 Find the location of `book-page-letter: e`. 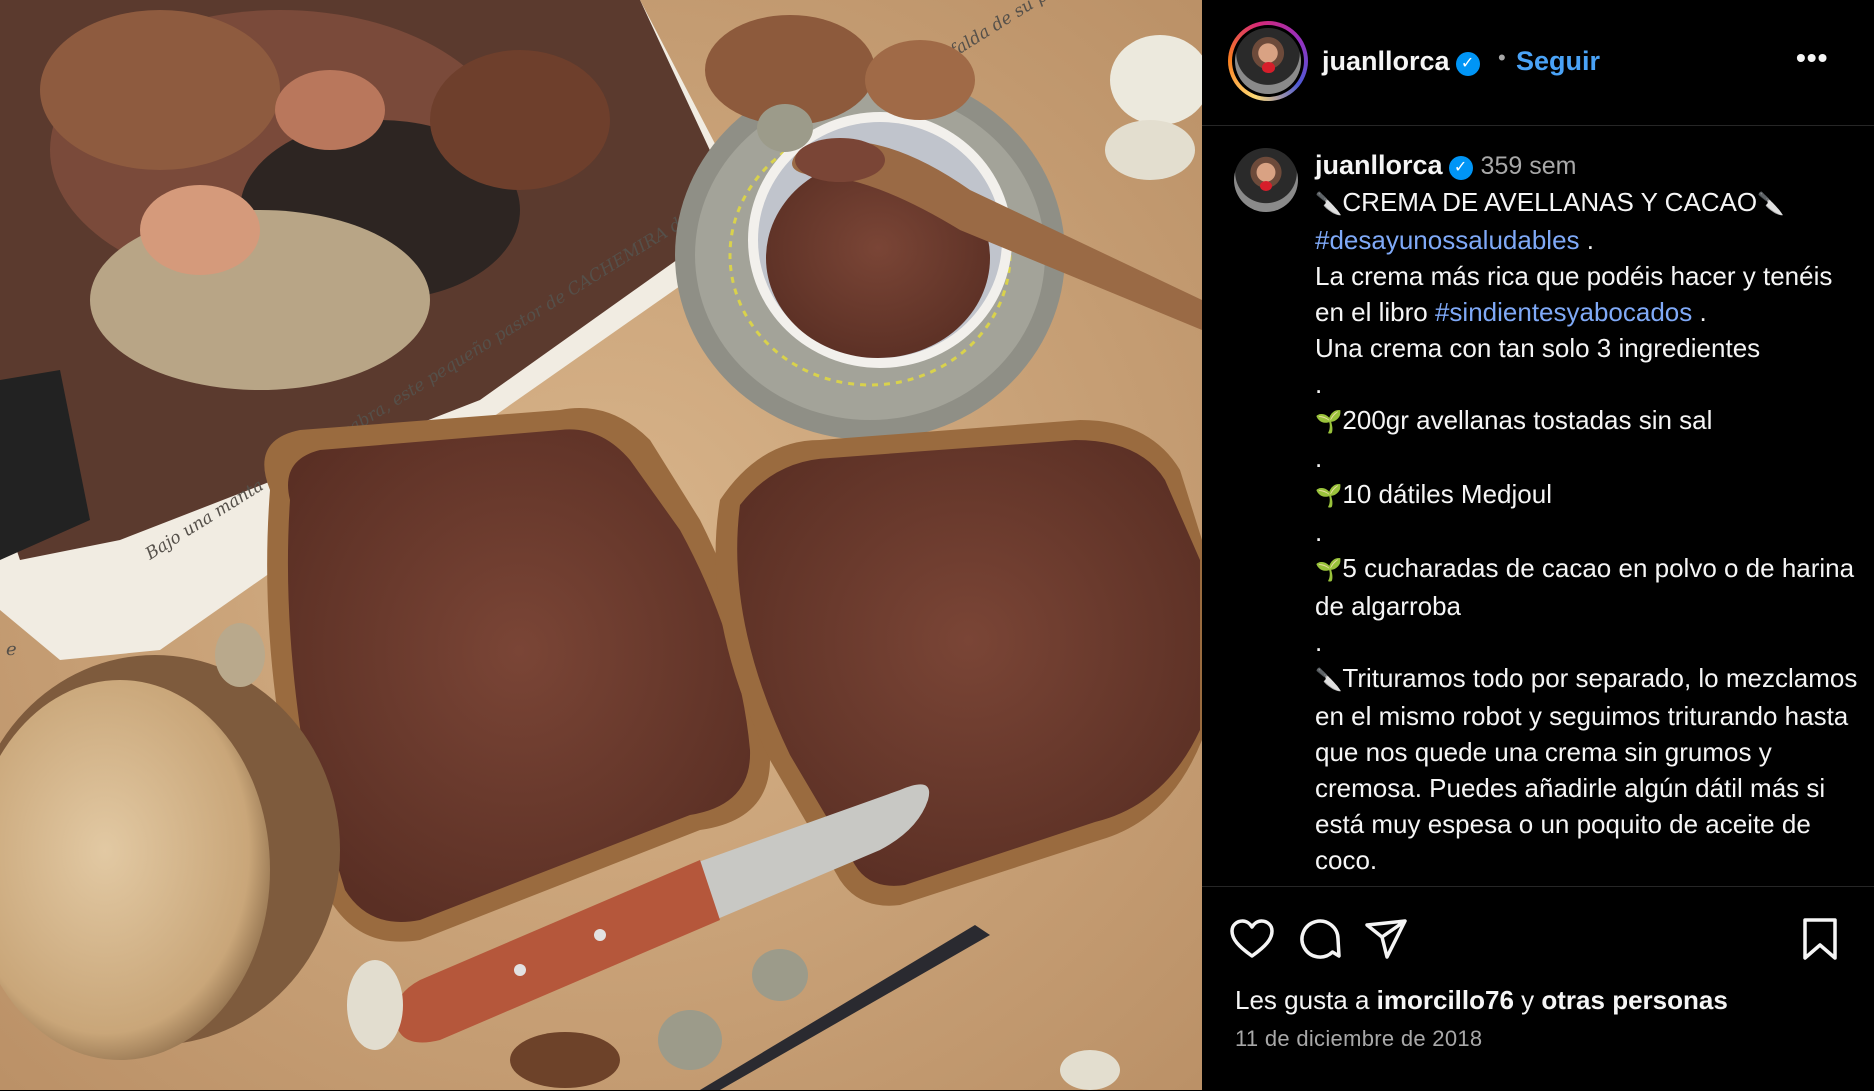

book-page-letter: e is located at coordinates (11, 649).